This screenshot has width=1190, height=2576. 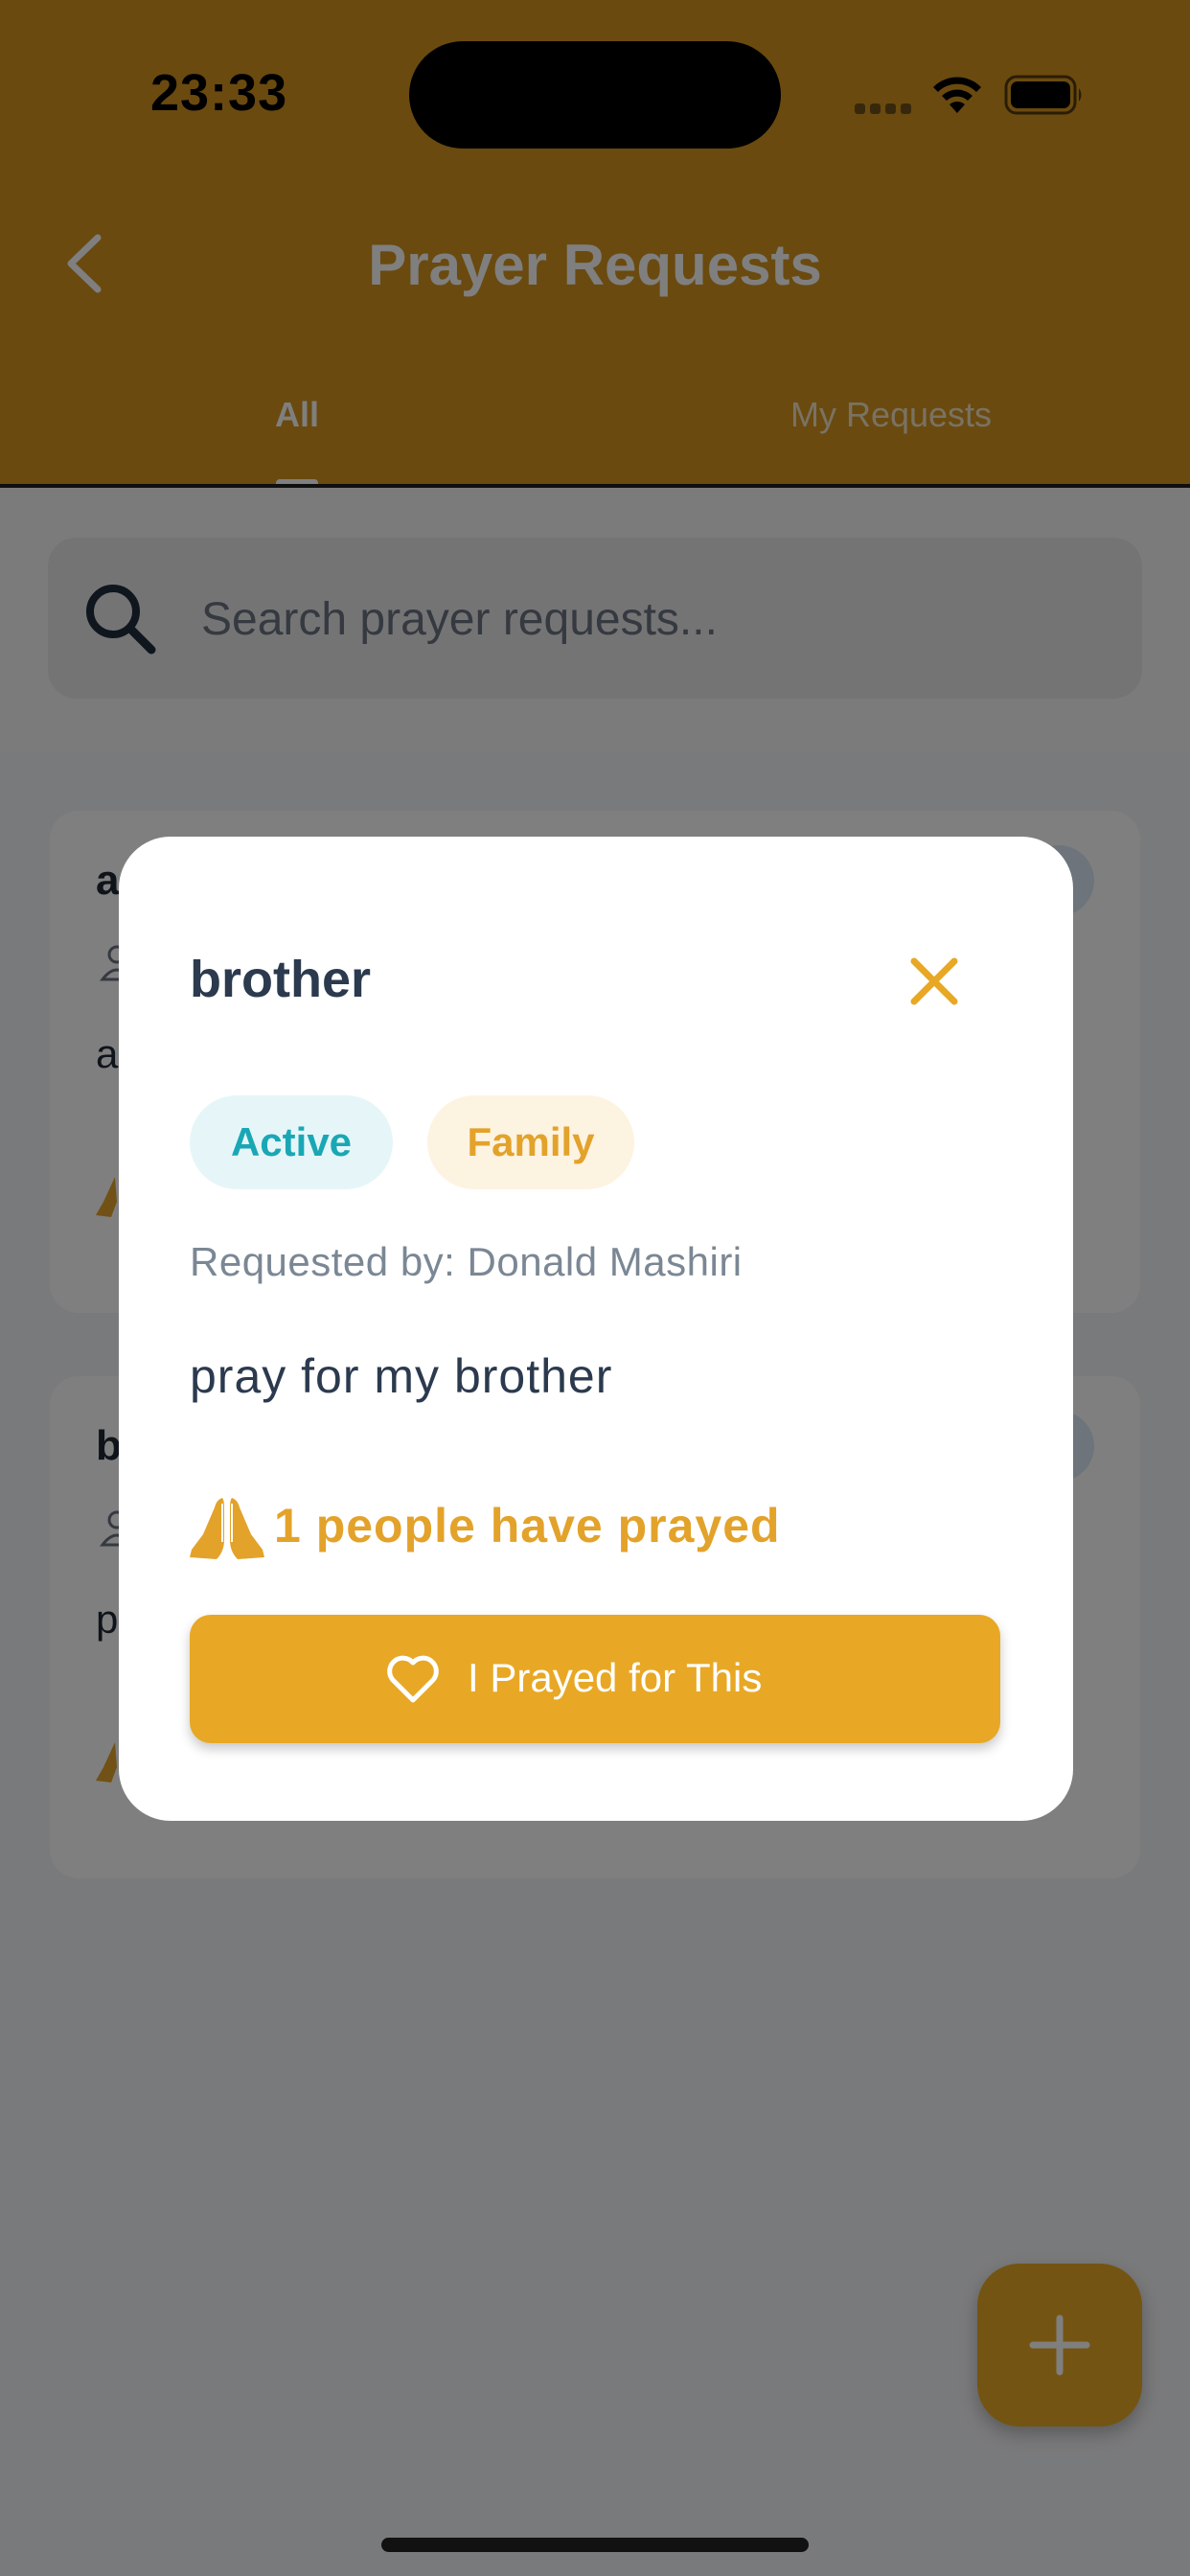 What do you see at coordinates (595, 2545) in the screenshot?
I see `home-indicator` at bounding box center [595, 2545].